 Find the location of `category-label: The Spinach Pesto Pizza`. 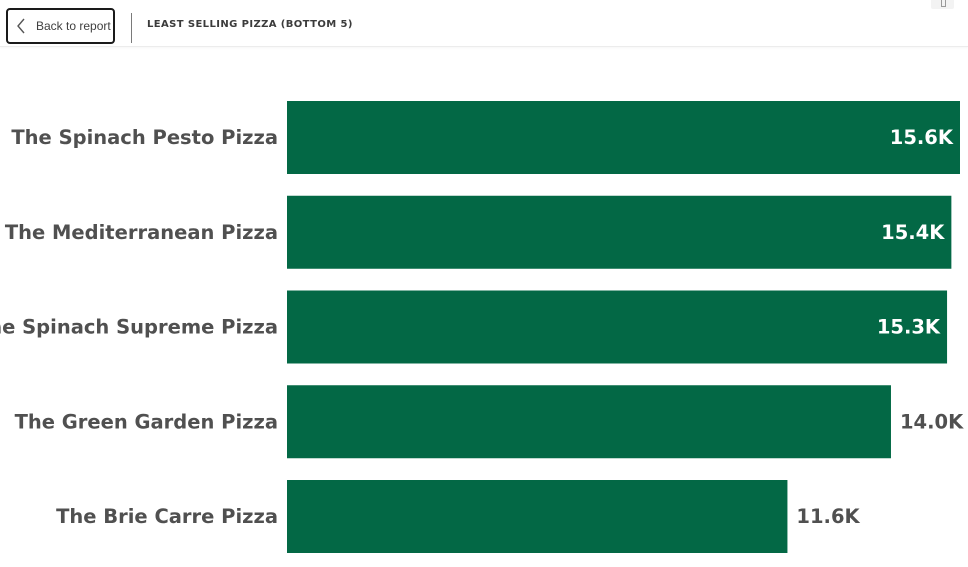

category-label: The Spinach Pesto Pizza is located at coordinates (144, 137).